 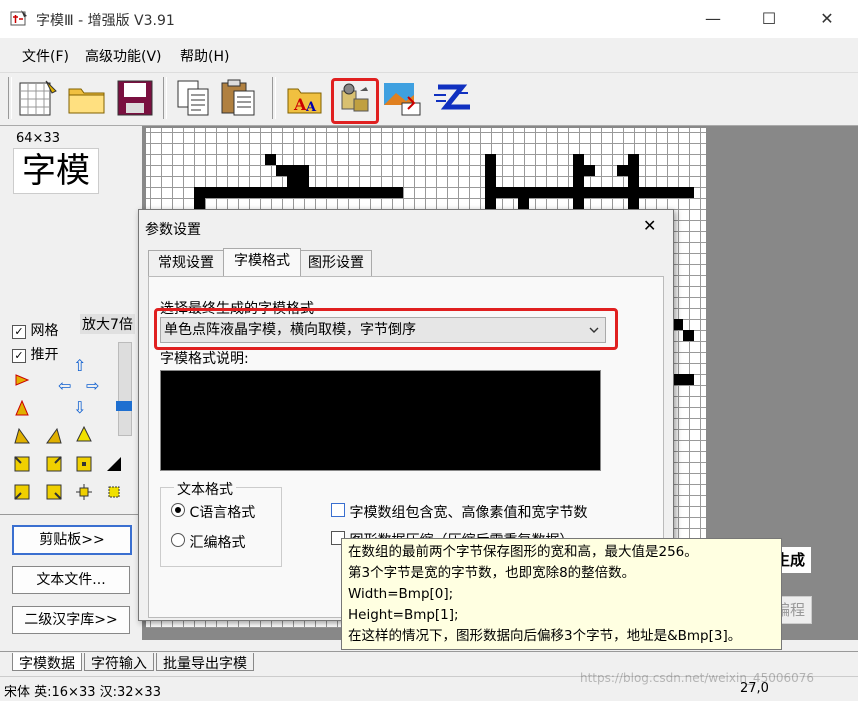 I want to click on radio-asm-format: 汇编格式, so click(x=208, y=542).